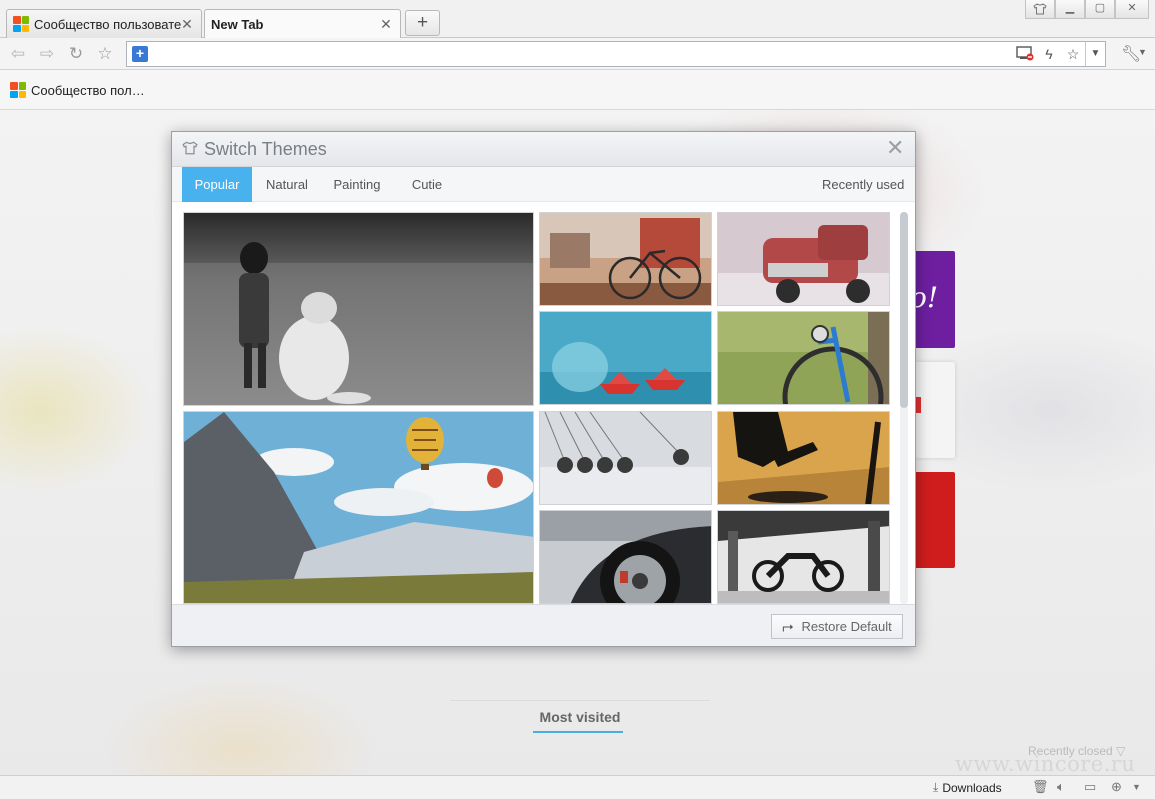  Describe the element at coordinates (1132, 9) in the screenshot. I see `close-window-icon: ✕` at that location.